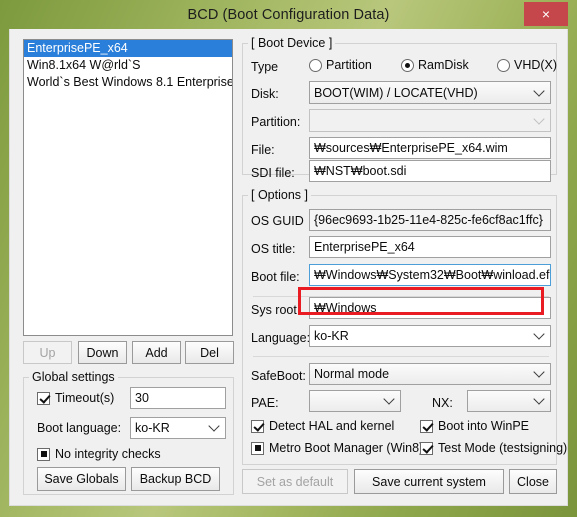  Describe the element at coordinates (128, 82) in the screenshot. I see `list-item: World`s Best Windows 8.1 Enterprise PE (` at that location.